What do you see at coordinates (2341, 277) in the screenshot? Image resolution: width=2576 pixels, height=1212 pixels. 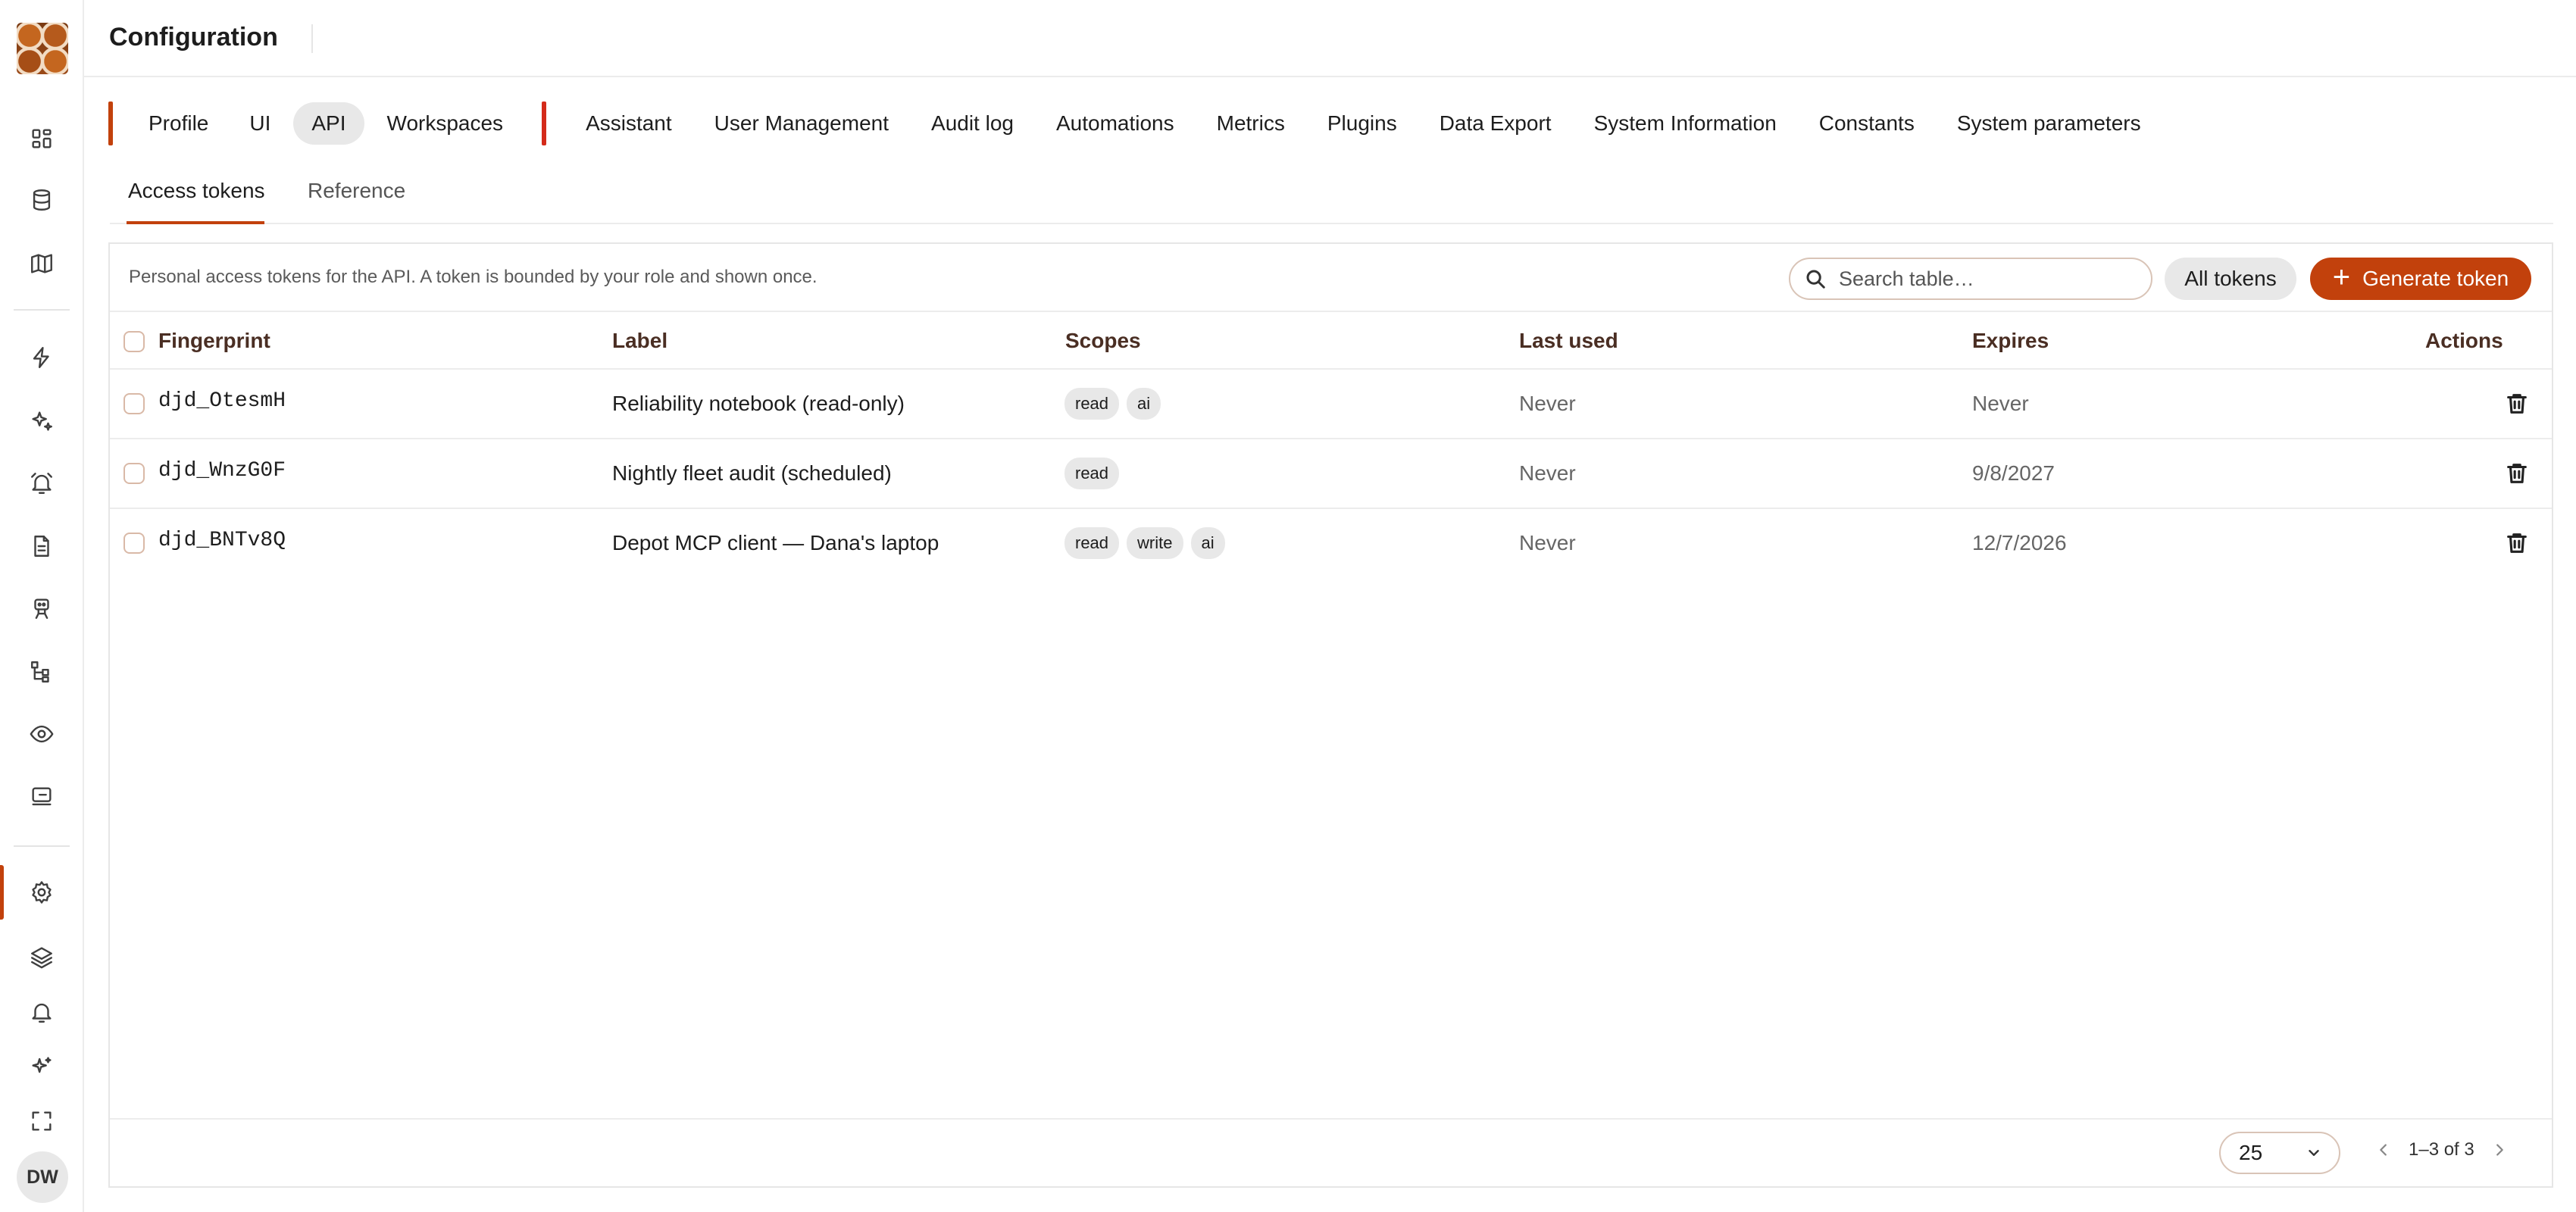 I see `plus-icon: +` at bounding box center [2341, 277].